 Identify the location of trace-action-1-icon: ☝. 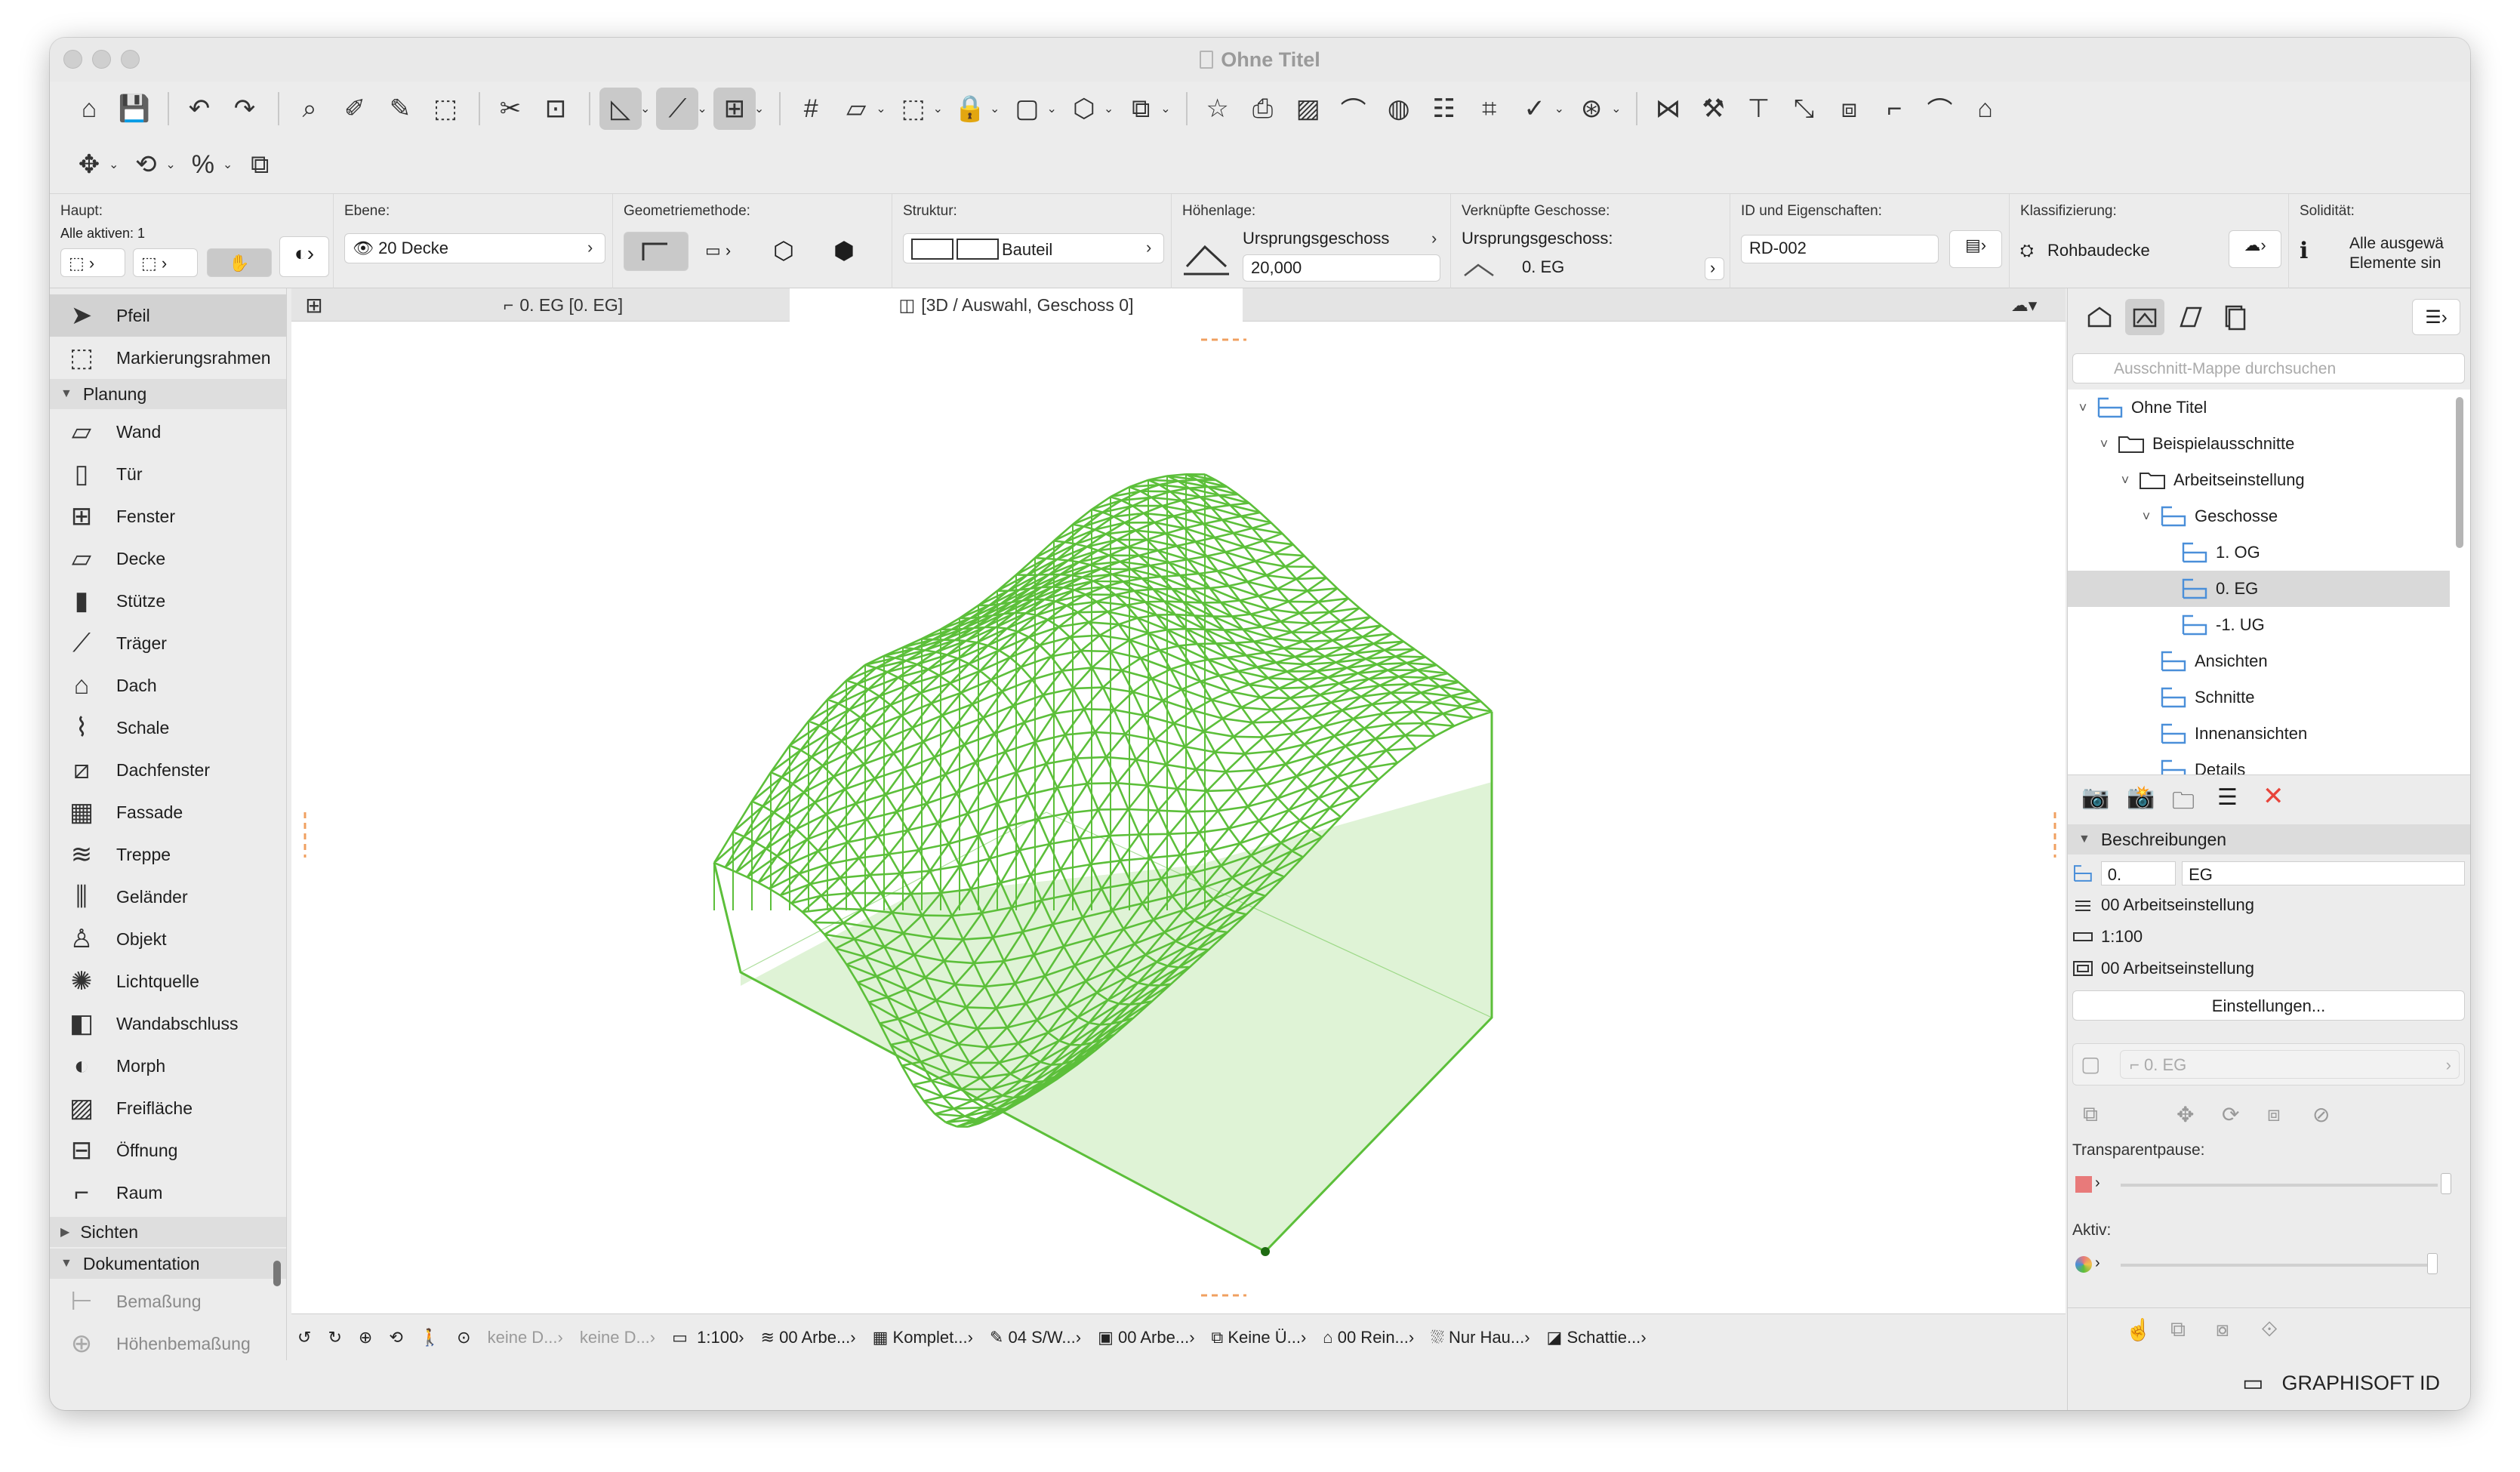
(2138, 1329).